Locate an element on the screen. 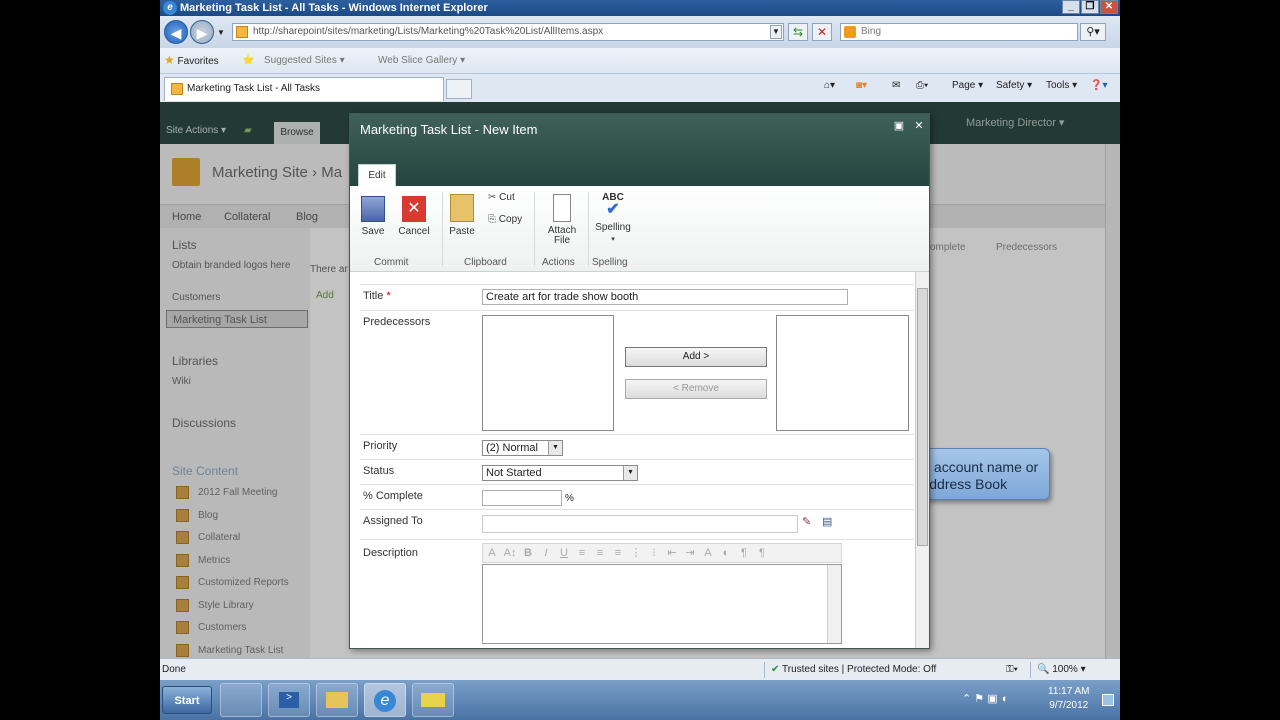 This screenshot has height=720, width=1280. close-icon: ✕ is located at coordinates (1109, 7).